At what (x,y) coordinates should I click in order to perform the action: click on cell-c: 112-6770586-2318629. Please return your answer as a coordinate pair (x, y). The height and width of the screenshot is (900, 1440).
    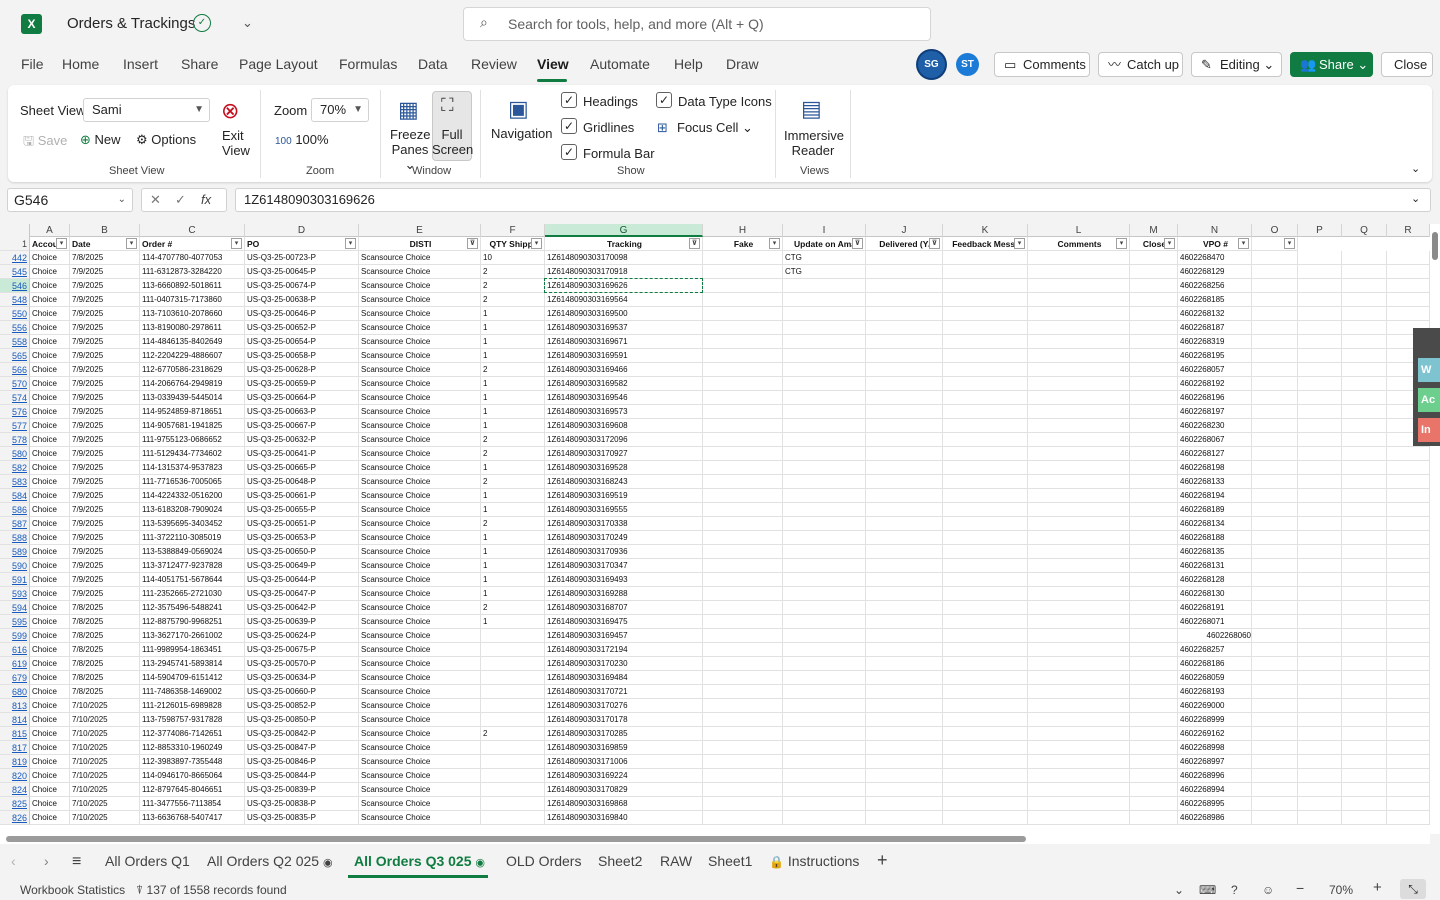
    Looking at the image, I should click on (192, 370).